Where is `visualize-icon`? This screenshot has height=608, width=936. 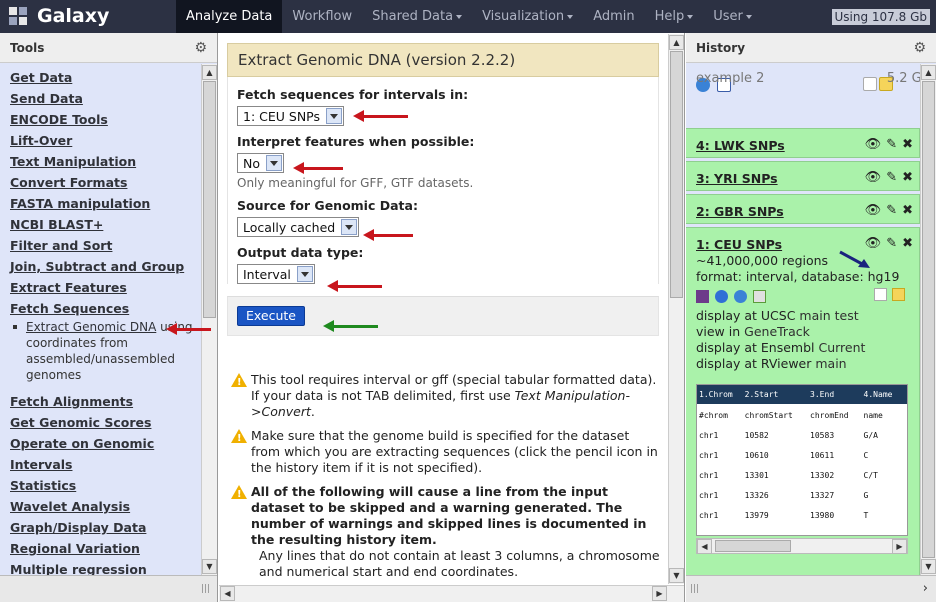
visualize-icon is located at coordinates (759, 296).